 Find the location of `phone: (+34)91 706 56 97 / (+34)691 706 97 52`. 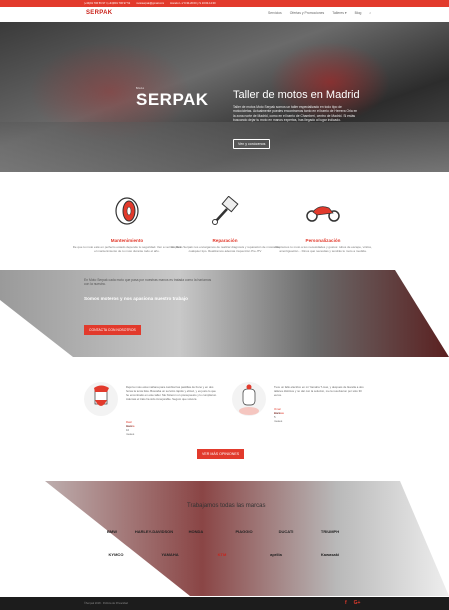

phone: (+34)91 706 56 97 / (+34)691 706 97 52 is located at coordinates (107, 3).